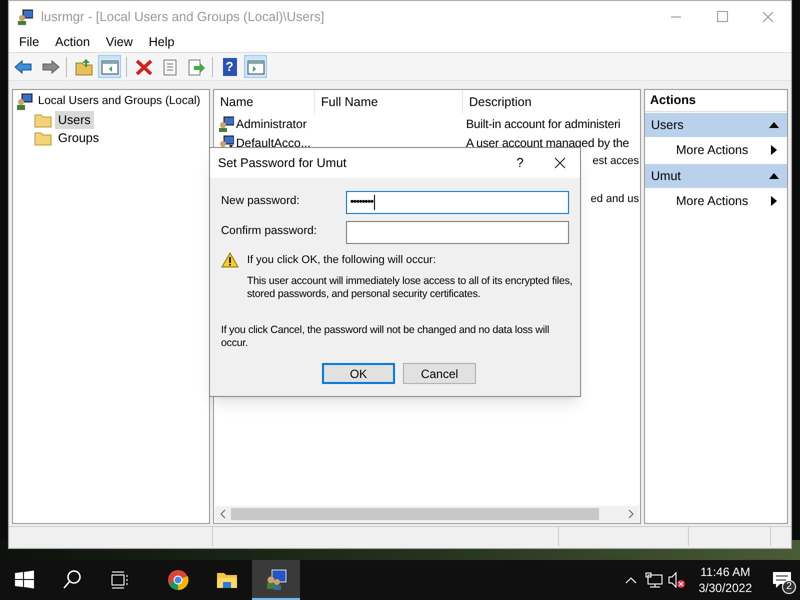  I want to click on tree-item: Users, so click(74, 120).